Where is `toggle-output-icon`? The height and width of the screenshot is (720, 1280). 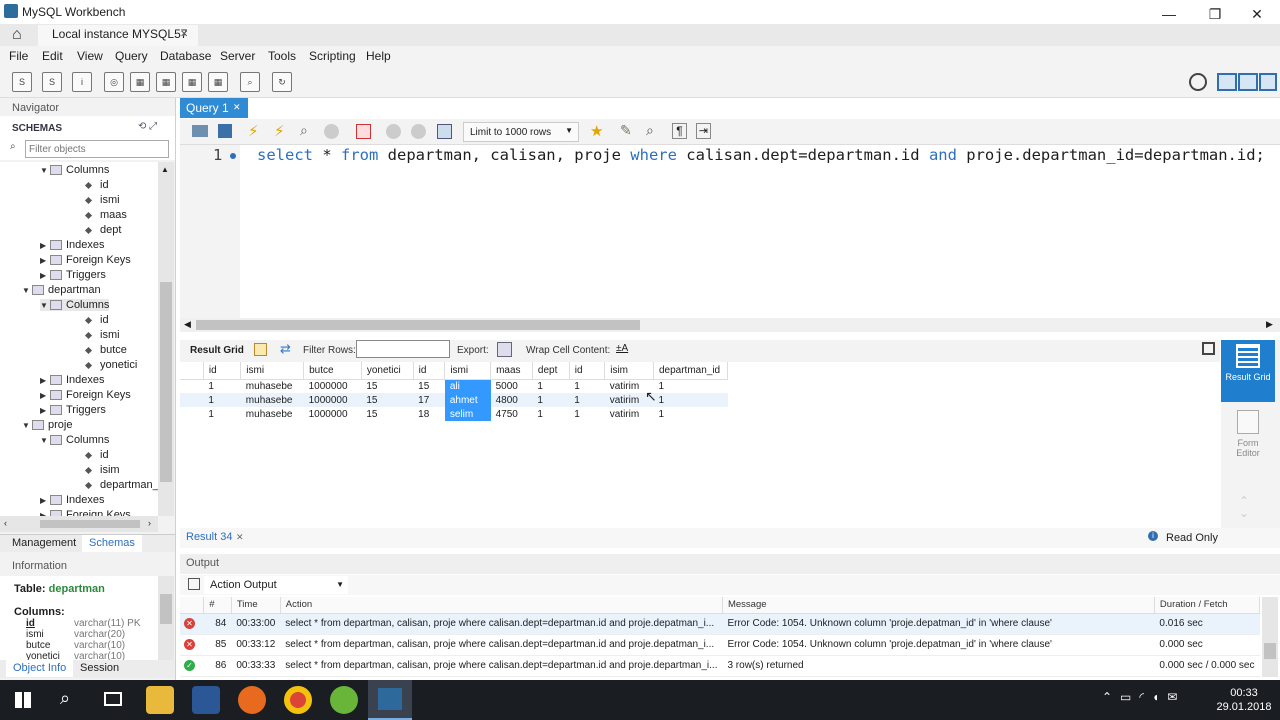
toggle-output-icon is located at coordinates (1248, 82).